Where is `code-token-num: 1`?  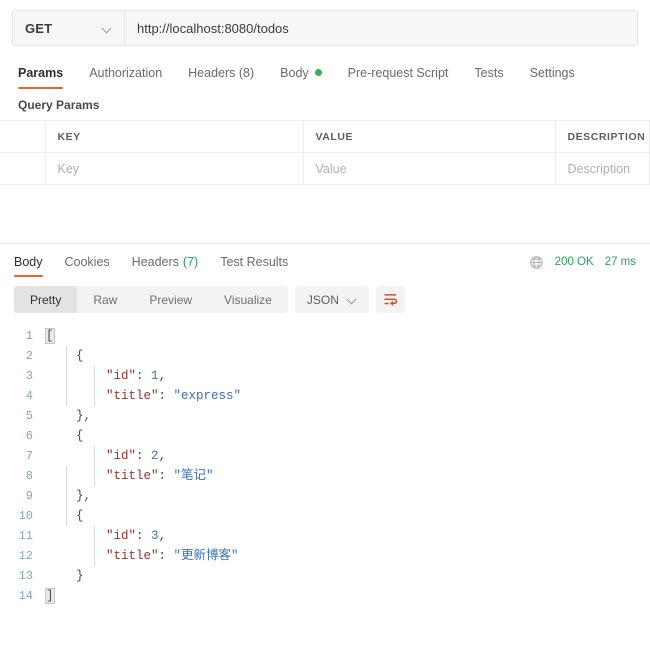 code-token-num: 1 is located at coordinates (155, 376).